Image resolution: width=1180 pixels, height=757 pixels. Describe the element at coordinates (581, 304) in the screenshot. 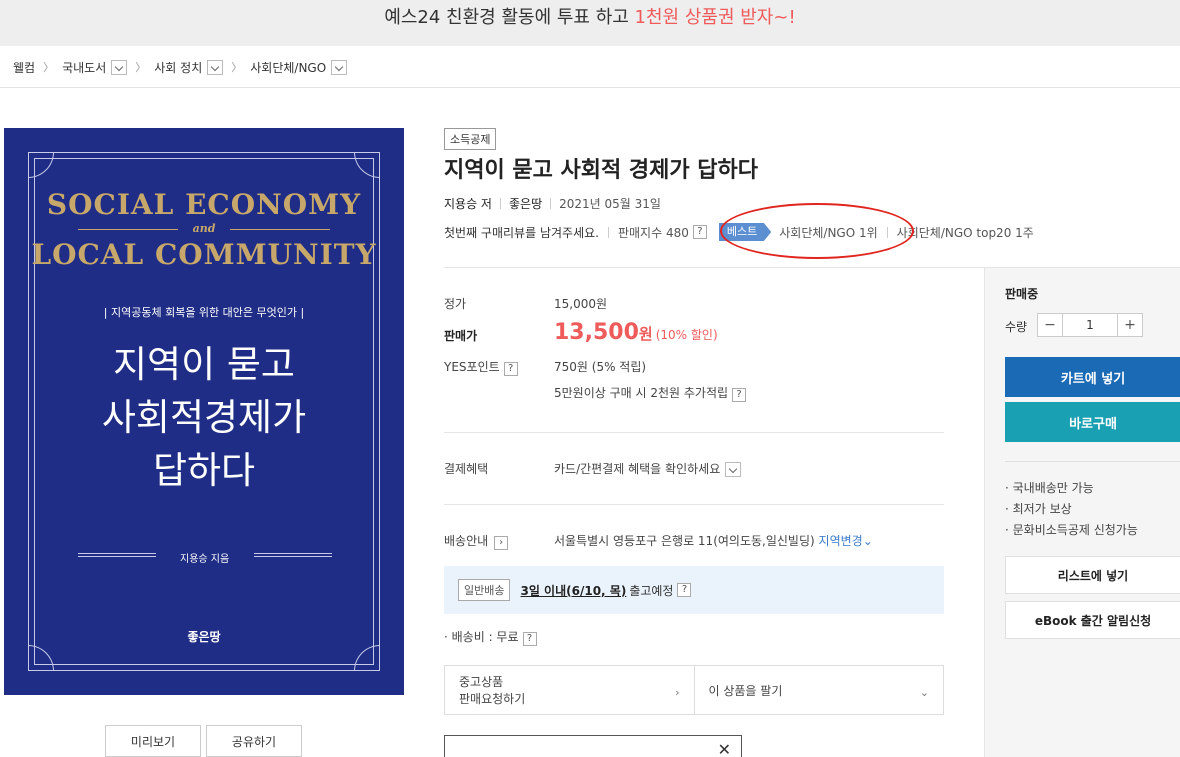

I see `list-price-value: 15,000원` at that location.